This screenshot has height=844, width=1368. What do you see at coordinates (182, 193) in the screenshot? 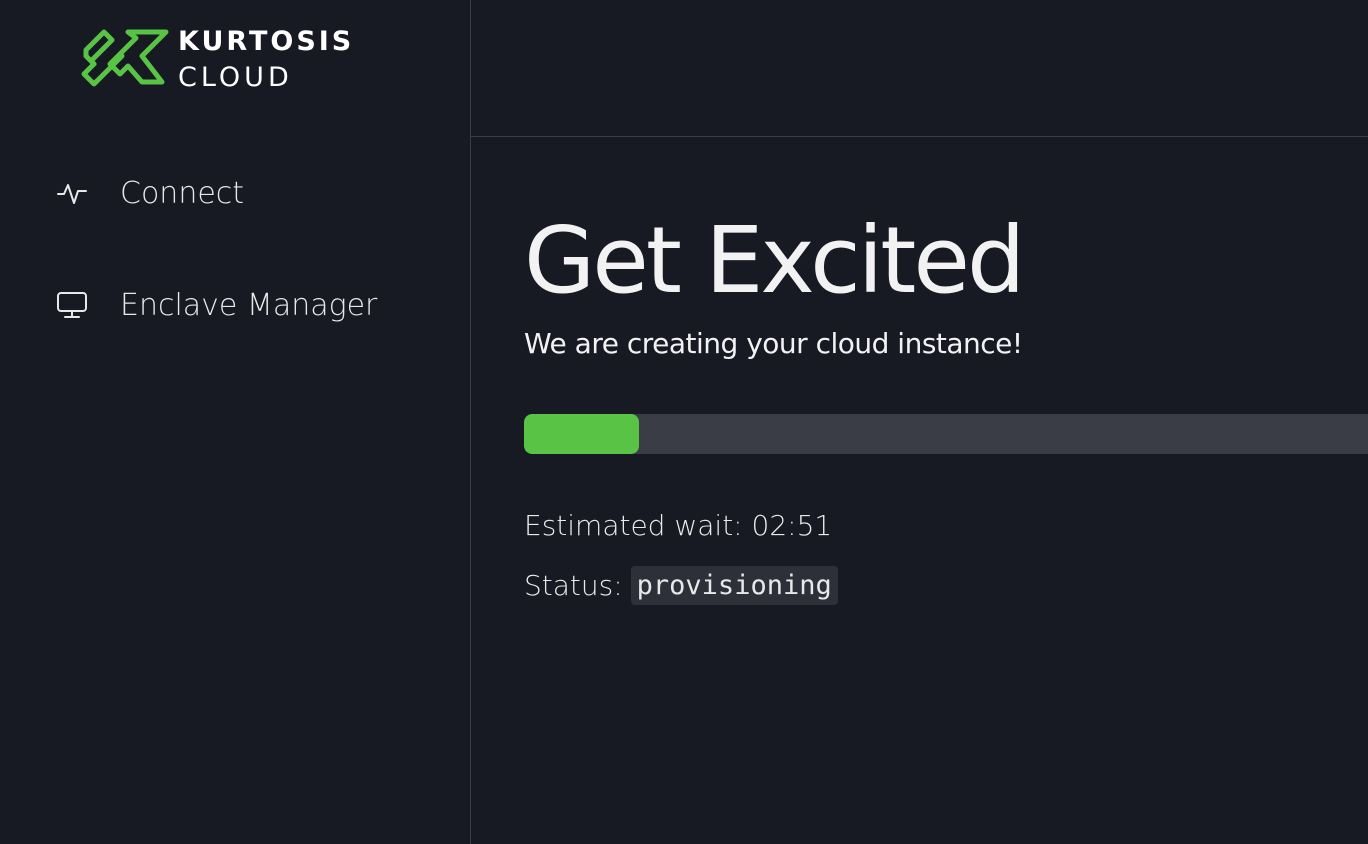
I see `sidebar-item-label: Connect` at bounding box center [182, 193].